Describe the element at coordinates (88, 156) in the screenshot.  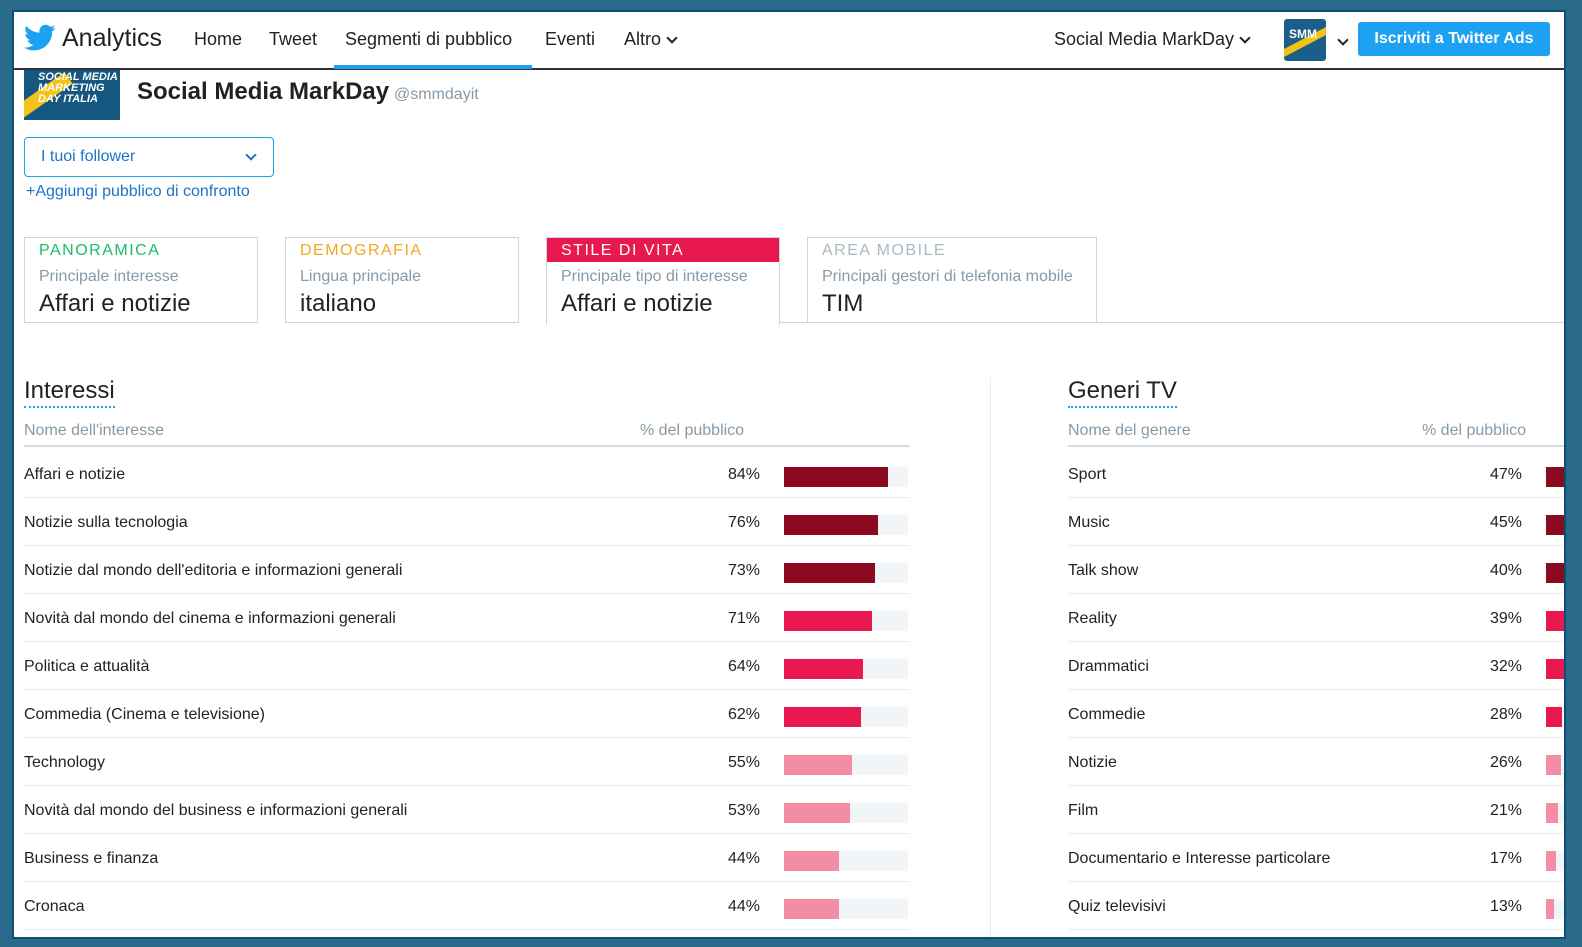
I see `audience-select-value: I tuoi follower` at that location.